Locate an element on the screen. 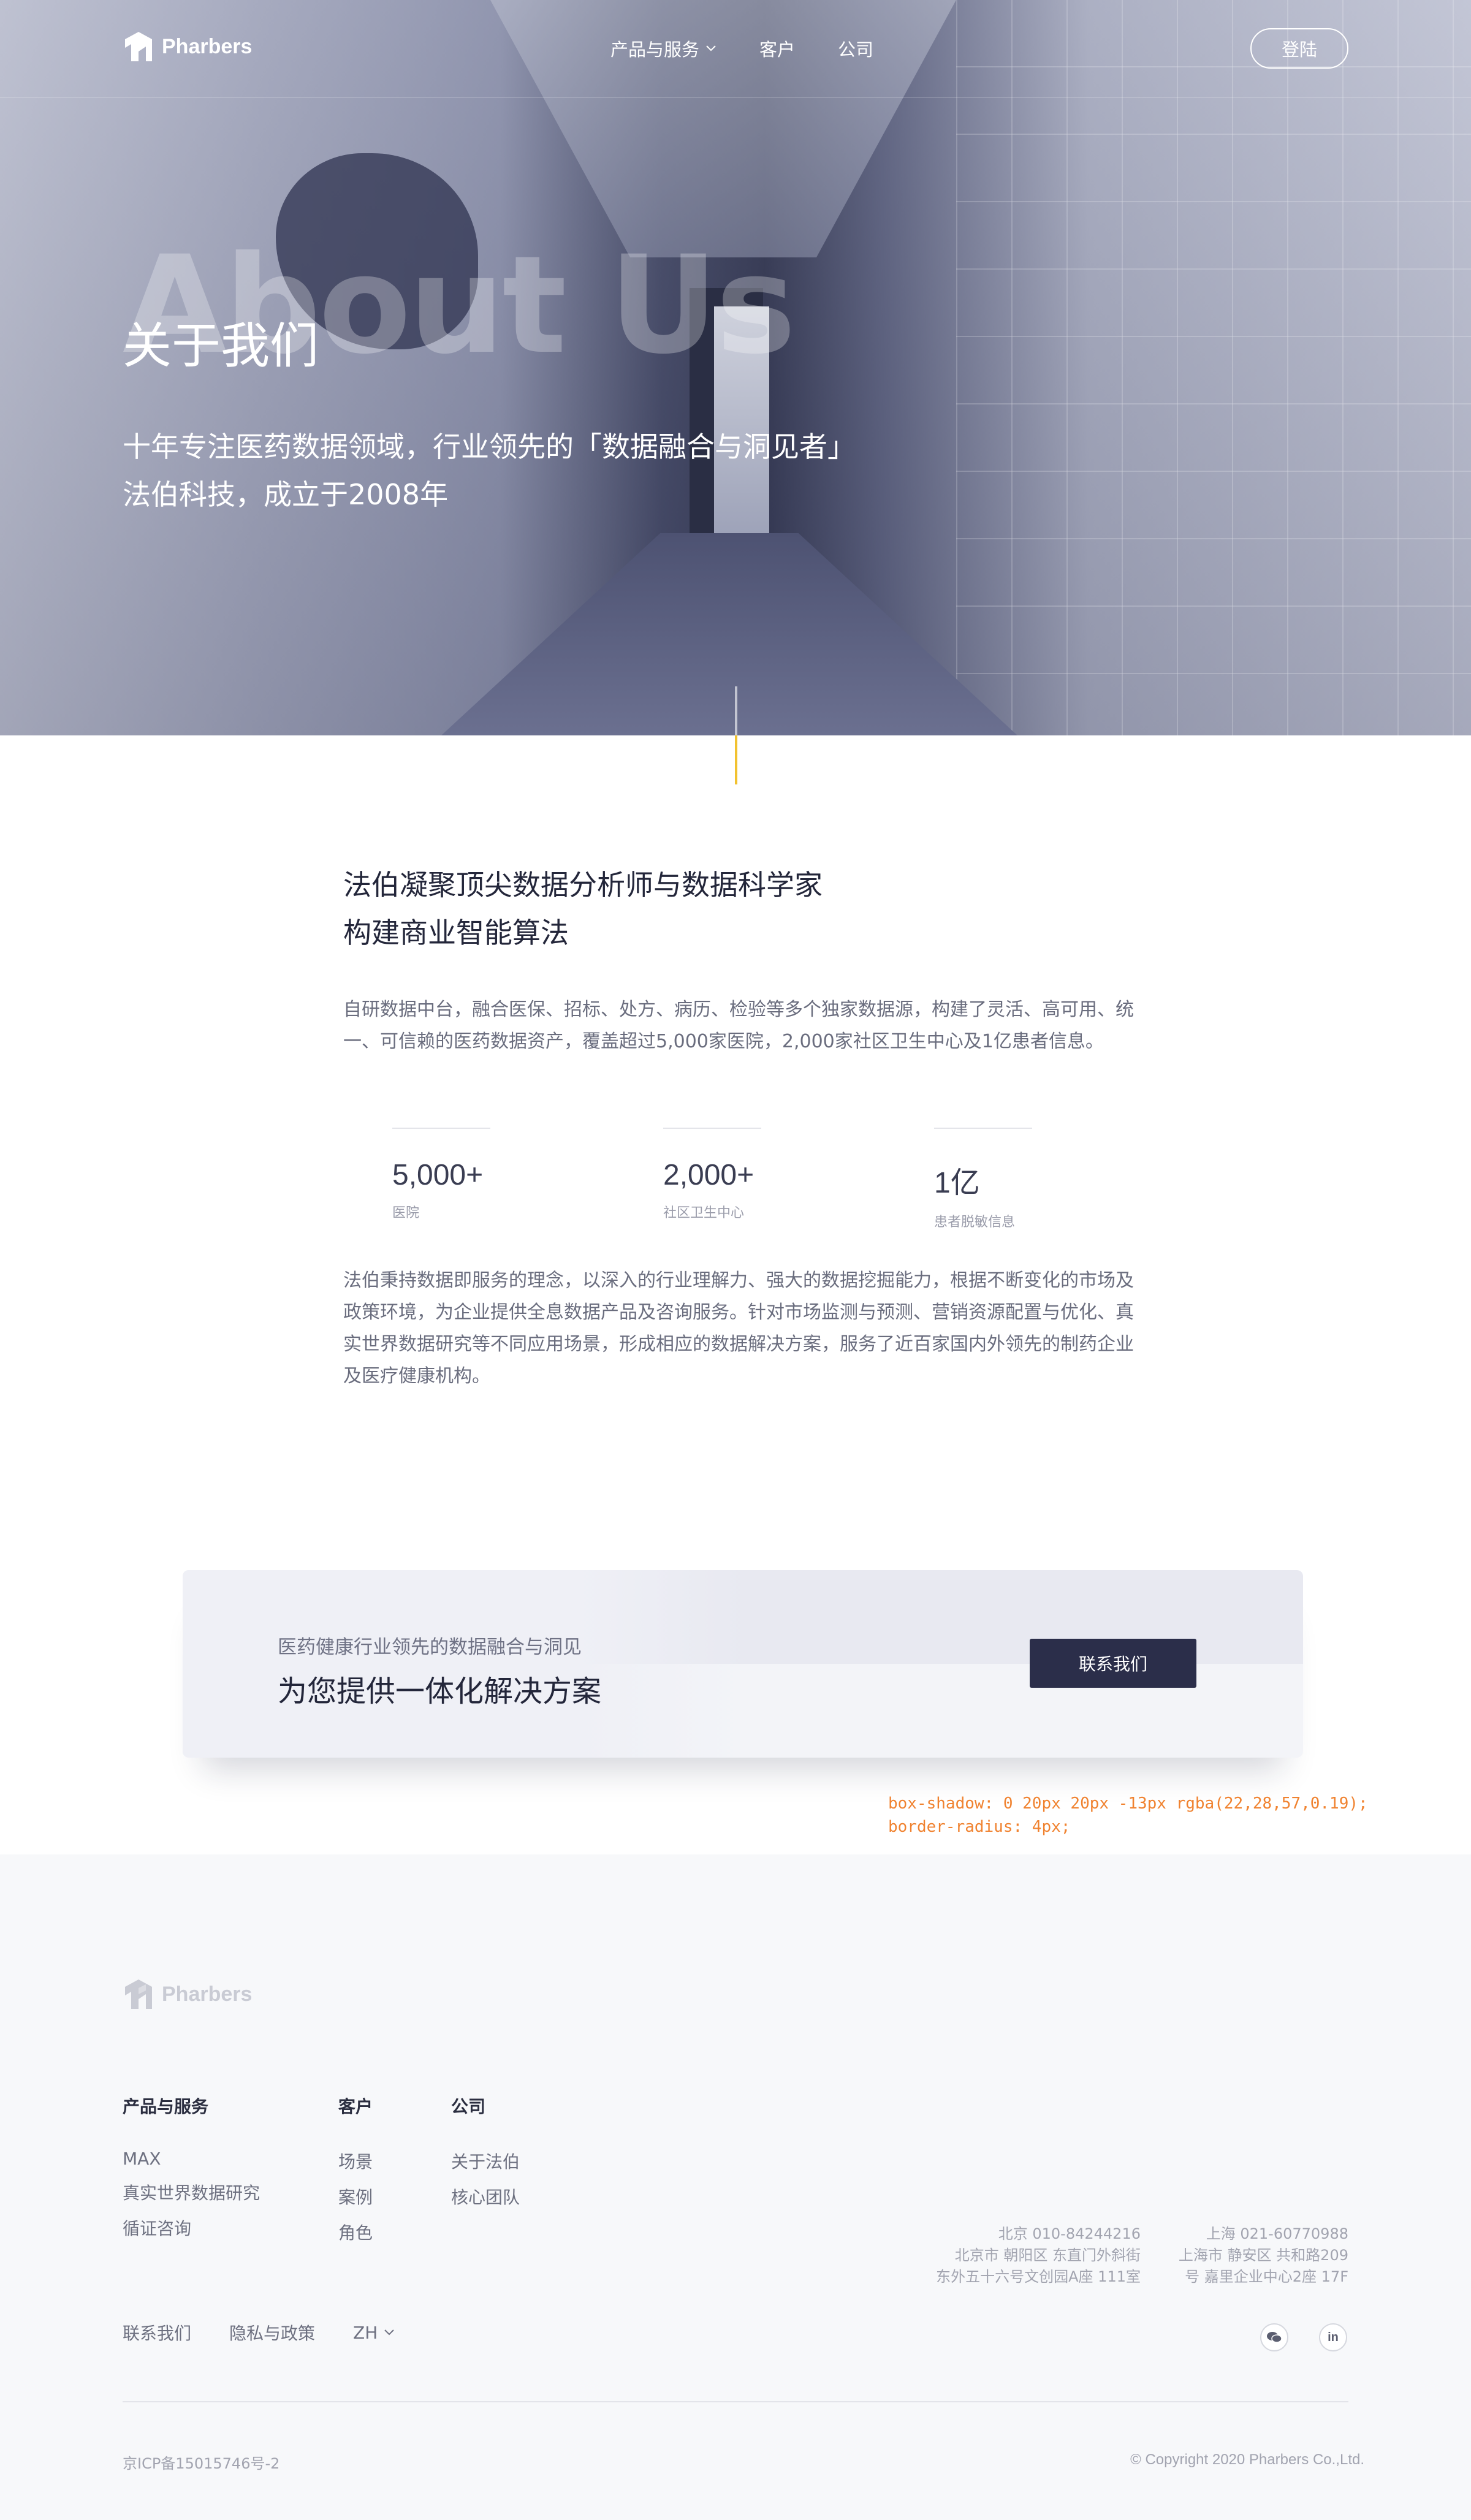  stat-value: 1亿 is located at coordinates (957, 1183).